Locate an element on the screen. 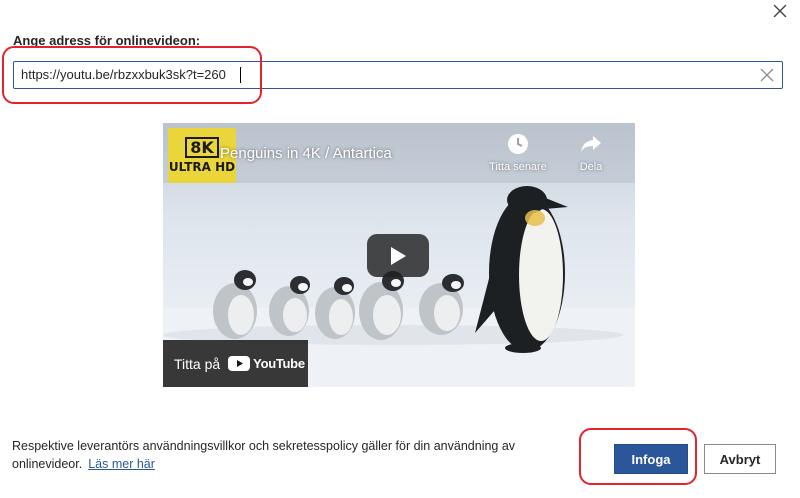  channel-logo-ultrahd: ULTRA HD is located at coordinates (202, 167).